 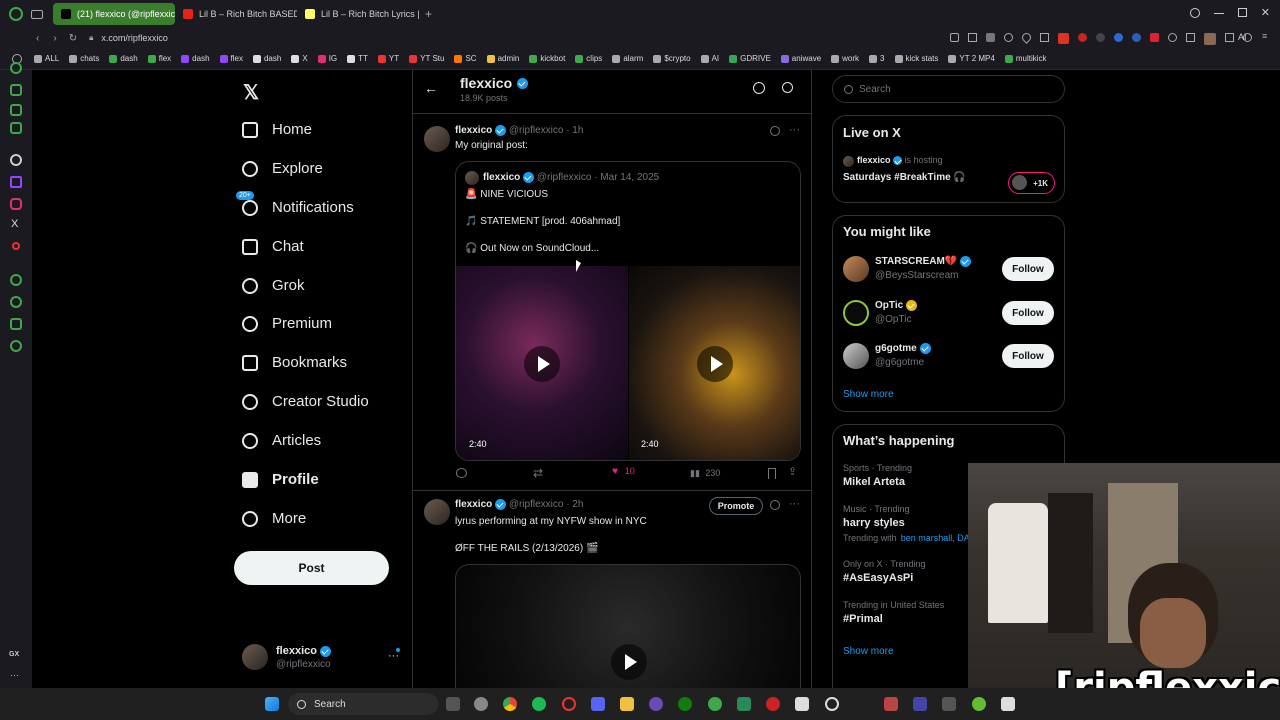 What do you see at coordinates (280, 479) in the screenshot?
I see `nav-item-profile: Profile` at bounding box center [280, 479].